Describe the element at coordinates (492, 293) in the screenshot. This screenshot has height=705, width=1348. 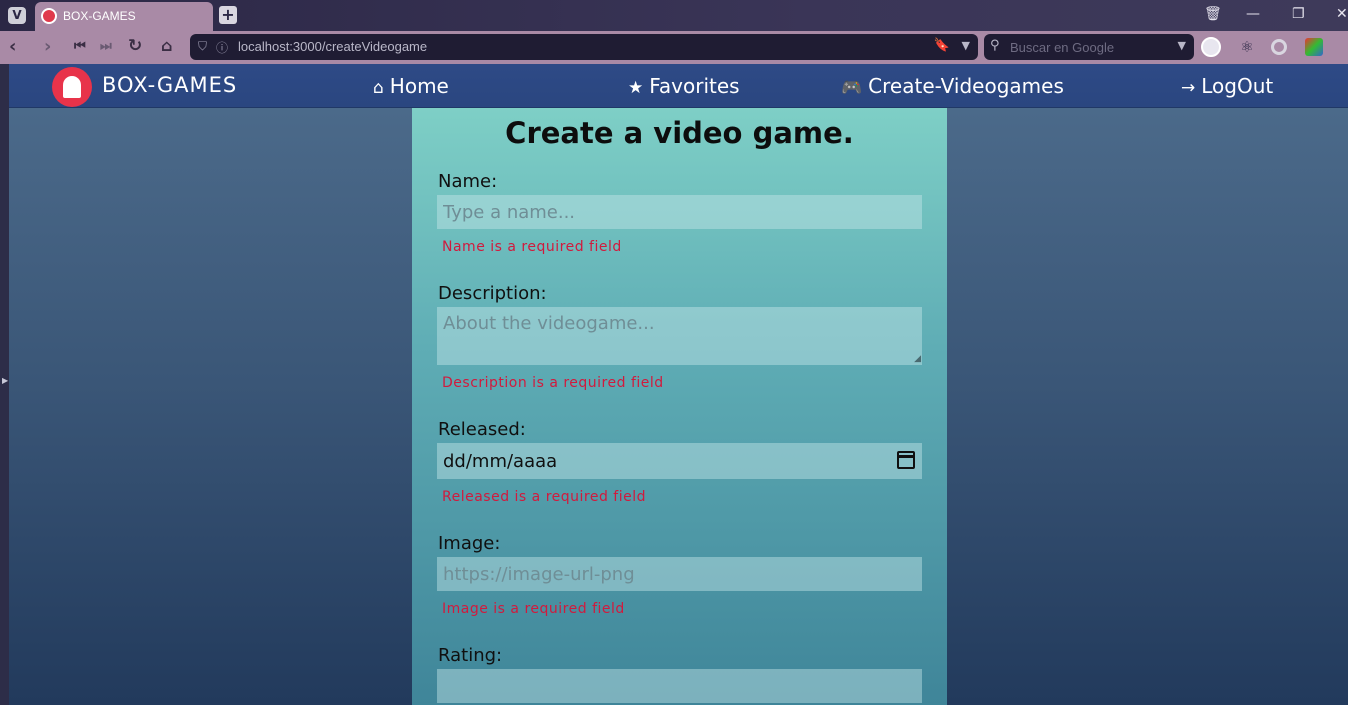
I see `description-label: Description:` at that location.